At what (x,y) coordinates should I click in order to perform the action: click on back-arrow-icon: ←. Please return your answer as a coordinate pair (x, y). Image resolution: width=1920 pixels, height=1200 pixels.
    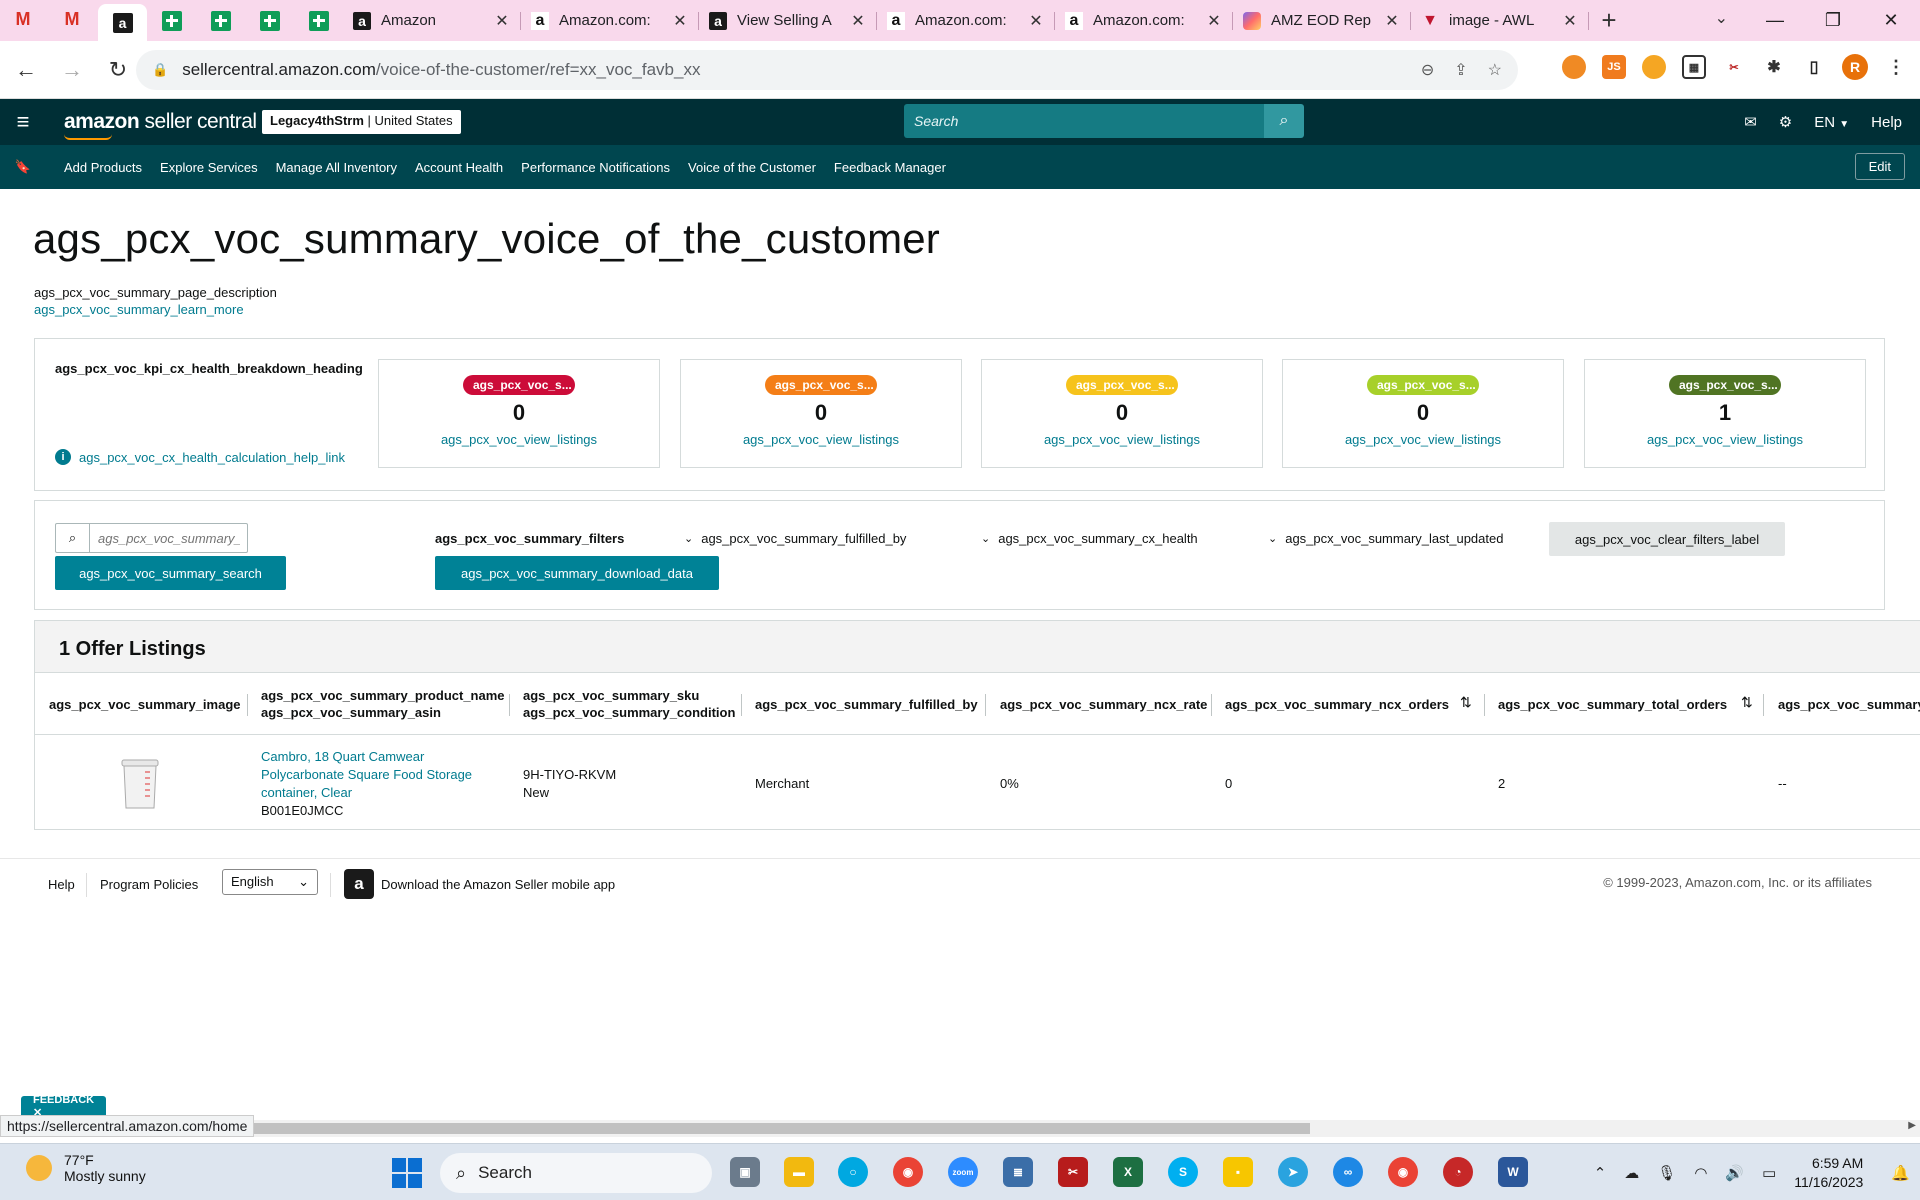
    Looking at the image, I should click on (26, 70).